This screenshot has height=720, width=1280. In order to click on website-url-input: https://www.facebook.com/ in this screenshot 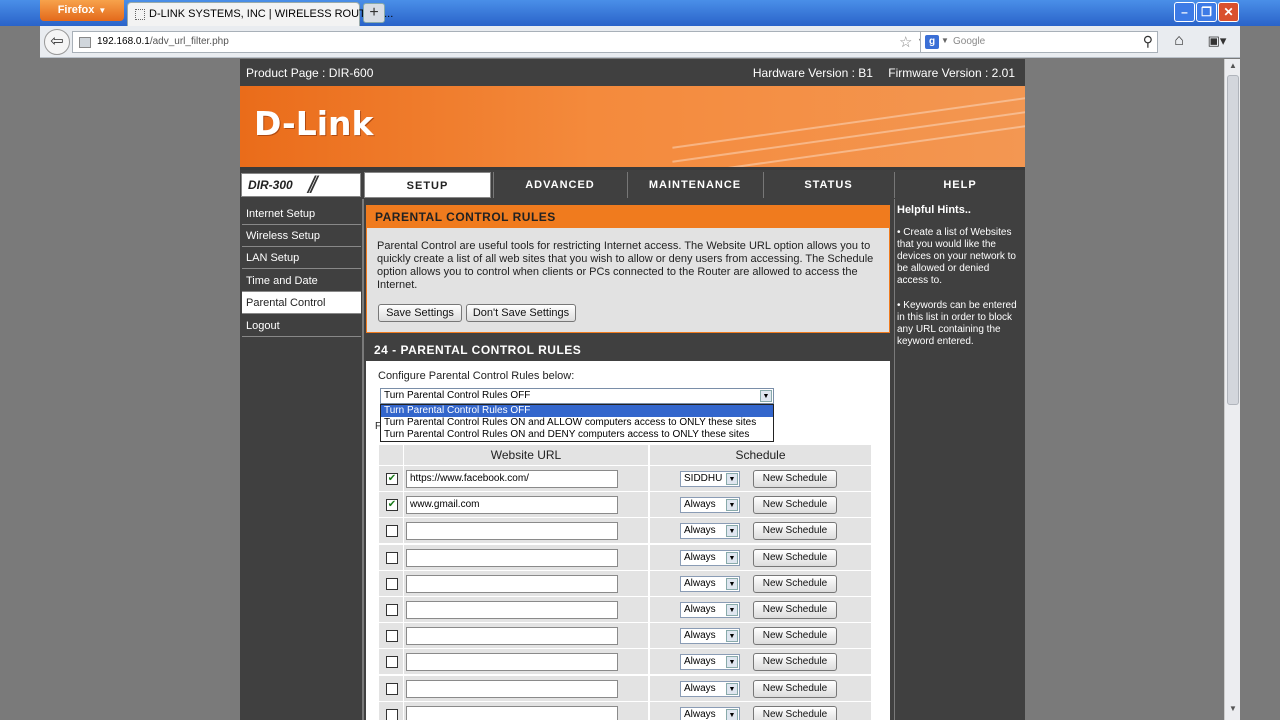, I will do `click(512, 479)`.